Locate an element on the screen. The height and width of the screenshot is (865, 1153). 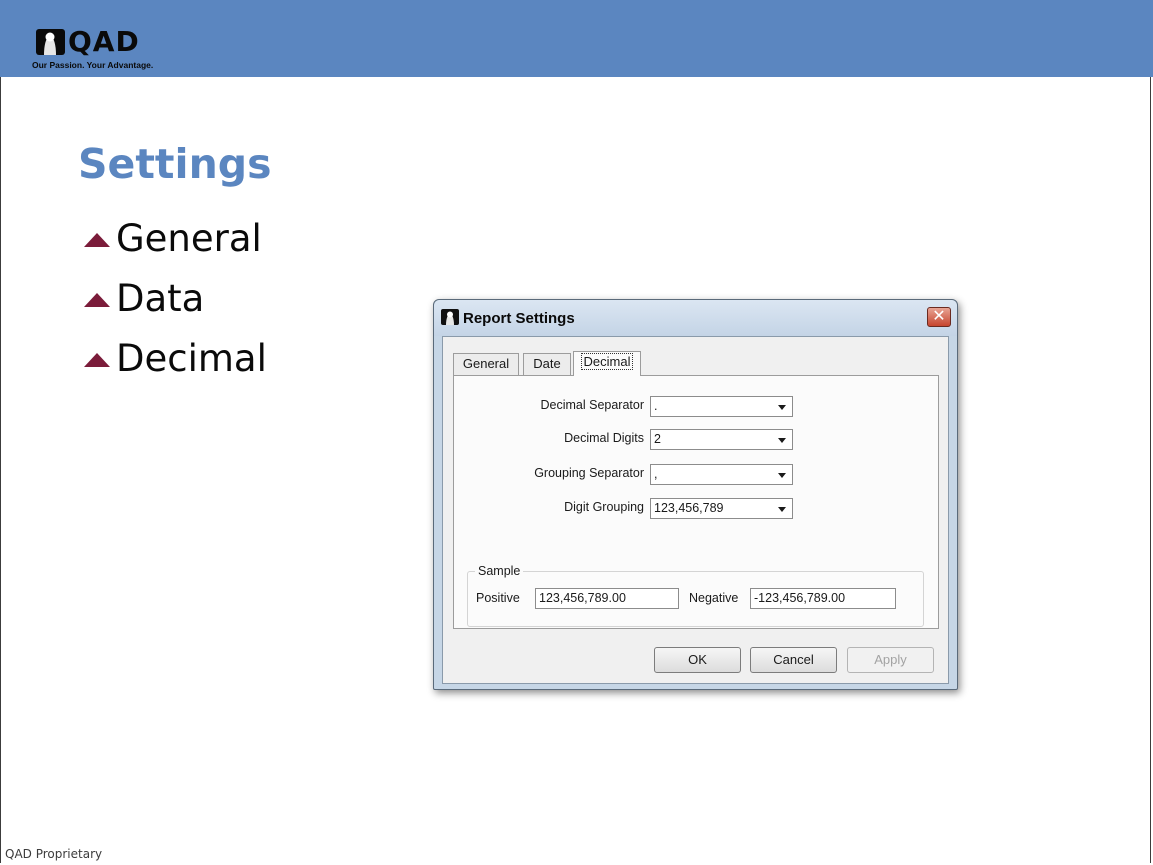
positive-label: Positive is located at coordinates (498, 598).